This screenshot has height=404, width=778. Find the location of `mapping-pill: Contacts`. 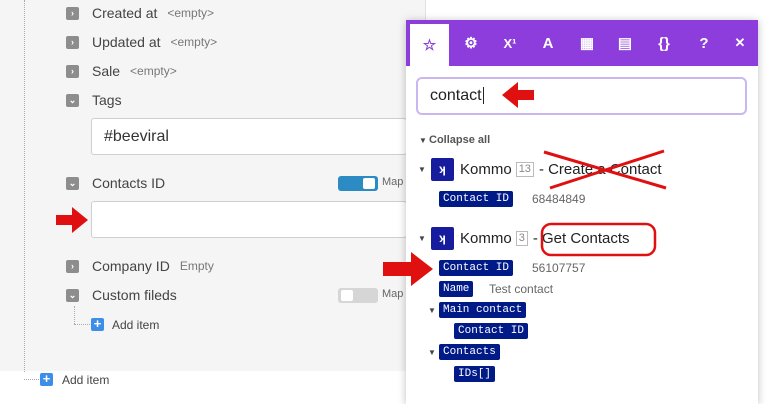

mapping-pill: Contacts is located at coordinates (469, 352).